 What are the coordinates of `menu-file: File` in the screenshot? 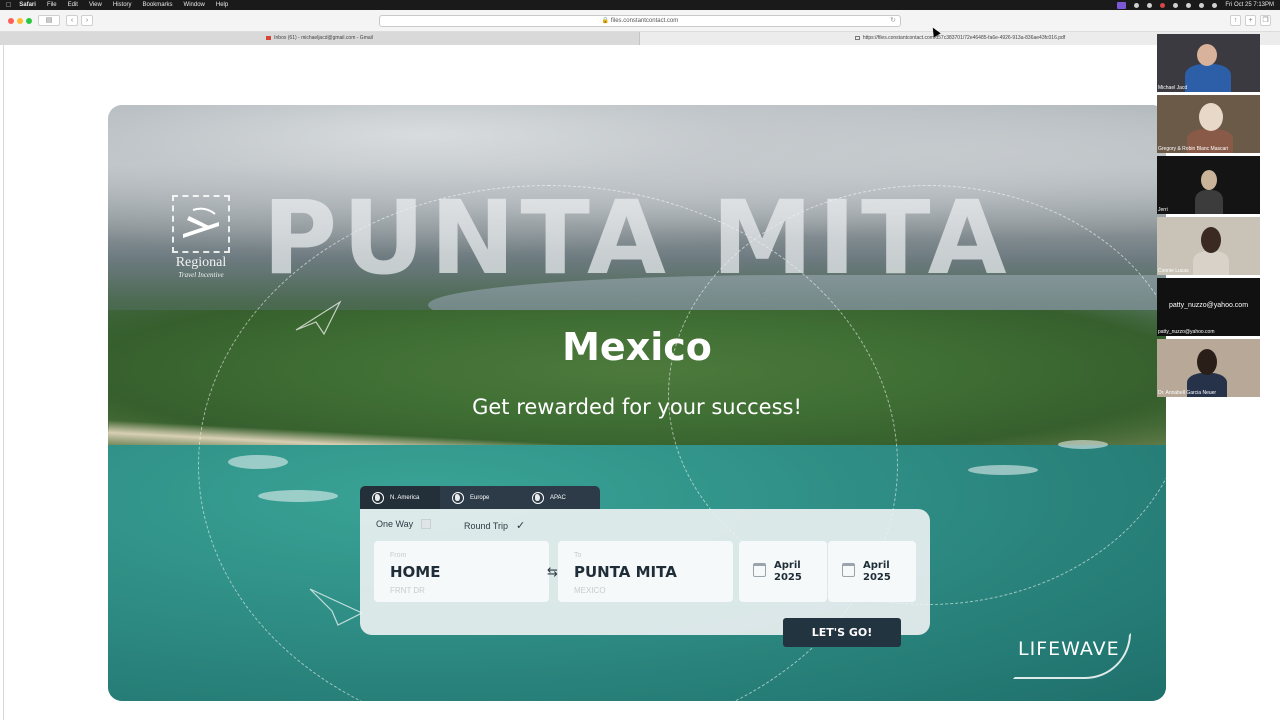 It's located at (52, 5).